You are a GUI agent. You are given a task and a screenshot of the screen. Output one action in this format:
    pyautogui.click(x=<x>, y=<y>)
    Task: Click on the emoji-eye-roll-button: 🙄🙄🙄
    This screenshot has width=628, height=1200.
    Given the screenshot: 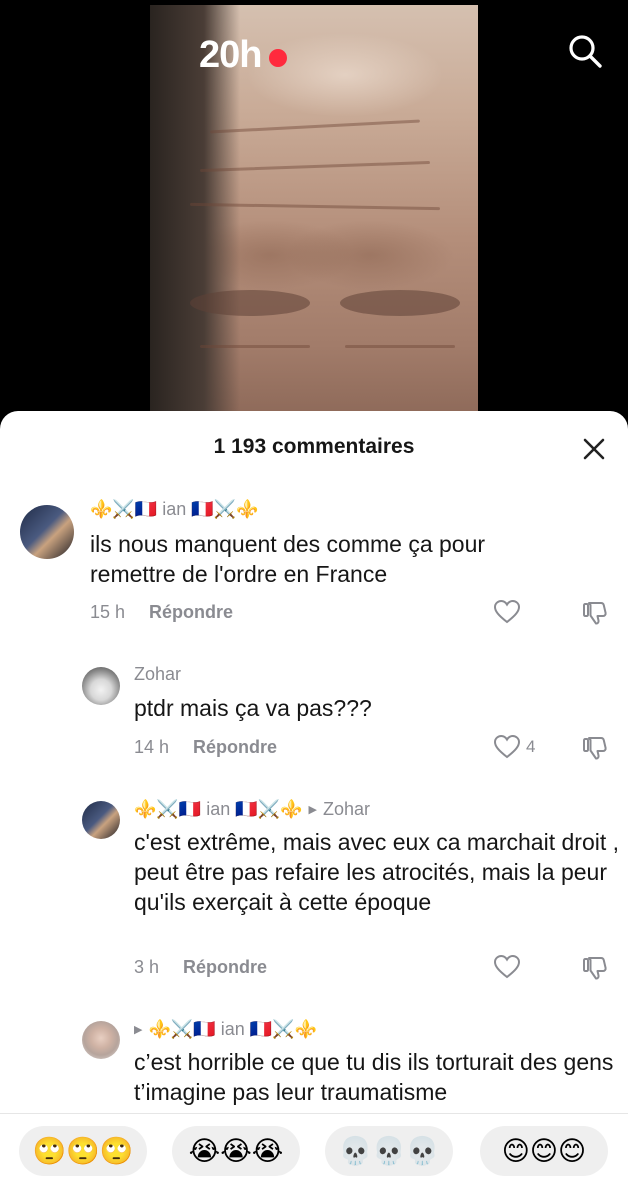 What is the action you would take?
    pyautogui.click(x=83, y=1151)
    